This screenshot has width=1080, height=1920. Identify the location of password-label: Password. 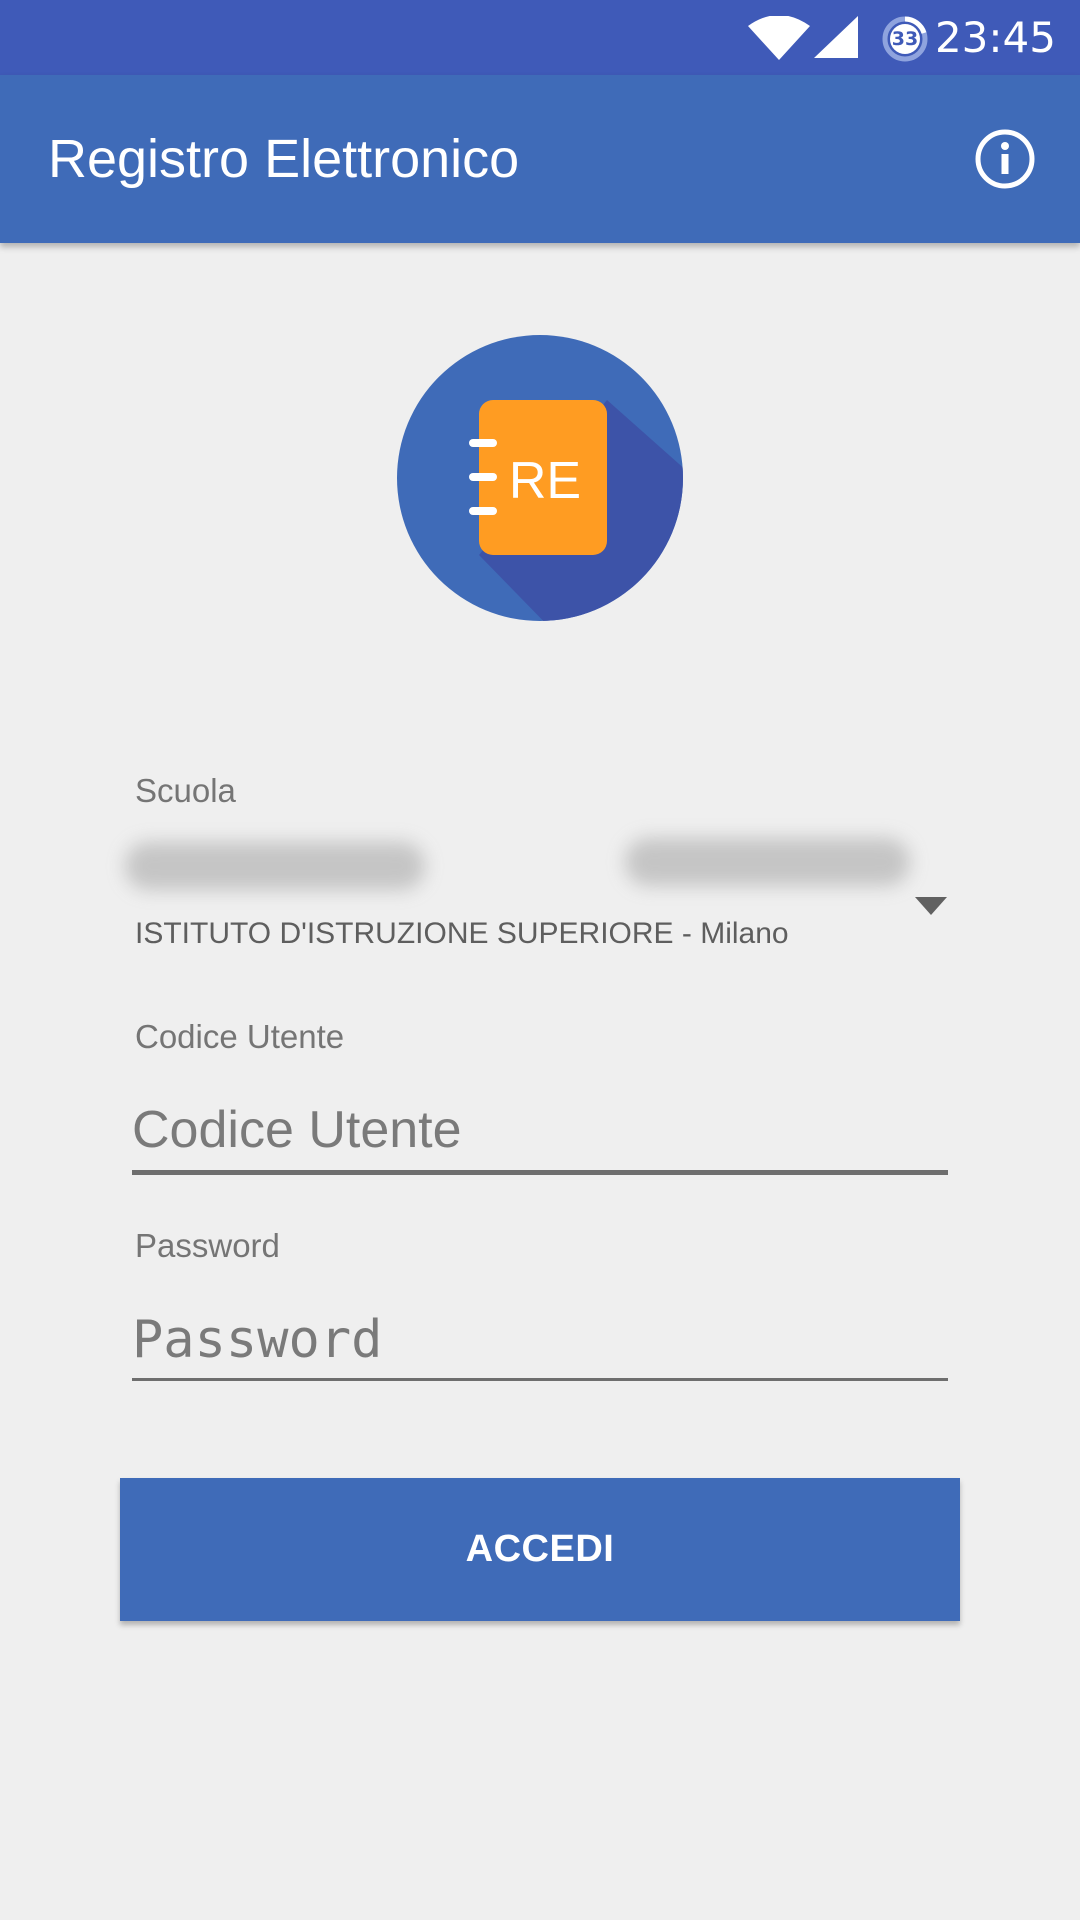
(207, 1245).